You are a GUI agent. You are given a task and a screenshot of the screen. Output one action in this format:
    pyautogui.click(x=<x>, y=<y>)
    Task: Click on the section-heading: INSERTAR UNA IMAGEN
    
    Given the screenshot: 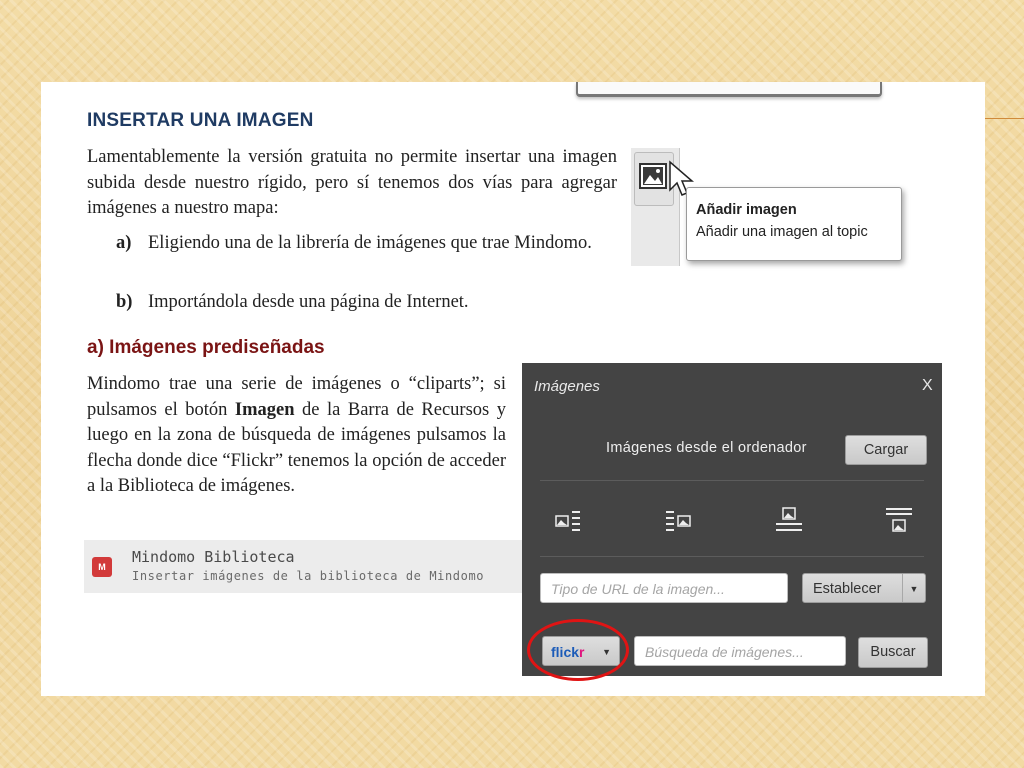 What is the action you would take?
    pyautogui.click(x=200, y=120)
    